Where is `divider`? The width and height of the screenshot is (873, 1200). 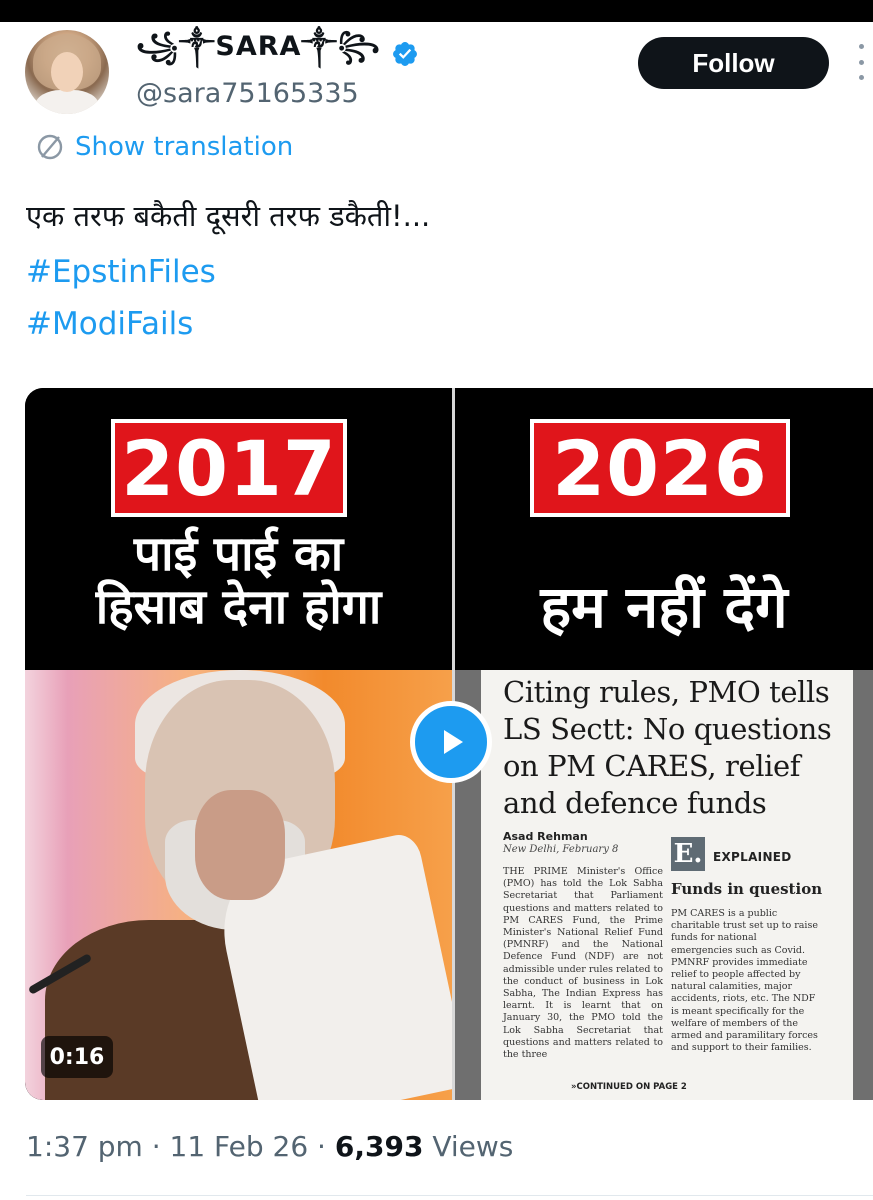
divider is located at coordinates (449, 1195).